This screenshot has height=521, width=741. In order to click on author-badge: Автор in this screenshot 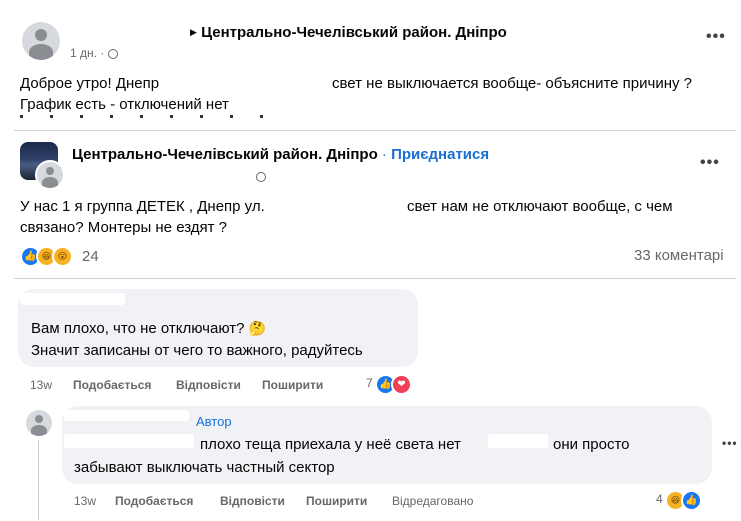, I will do `click(214, 421)`.